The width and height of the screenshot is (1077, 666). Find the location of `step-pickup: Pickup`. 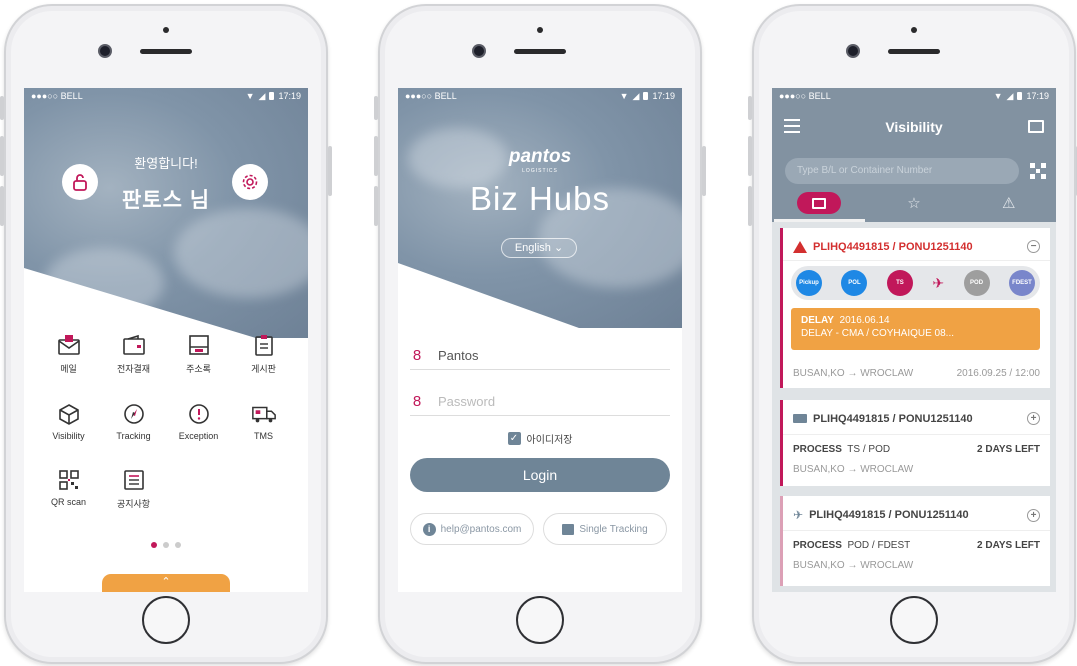

step-pickup: Pickup is located at coordinates (809, 283).